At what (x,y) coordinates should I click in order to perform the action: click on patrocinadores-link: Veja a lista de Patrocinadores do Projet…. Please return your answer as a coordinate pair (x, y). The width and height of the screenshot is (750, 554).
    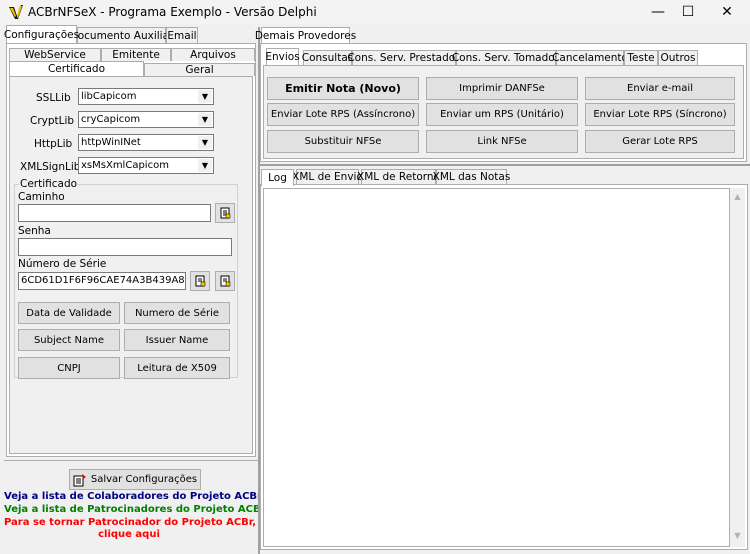
    Looking at the image, I should click on (135, 509).